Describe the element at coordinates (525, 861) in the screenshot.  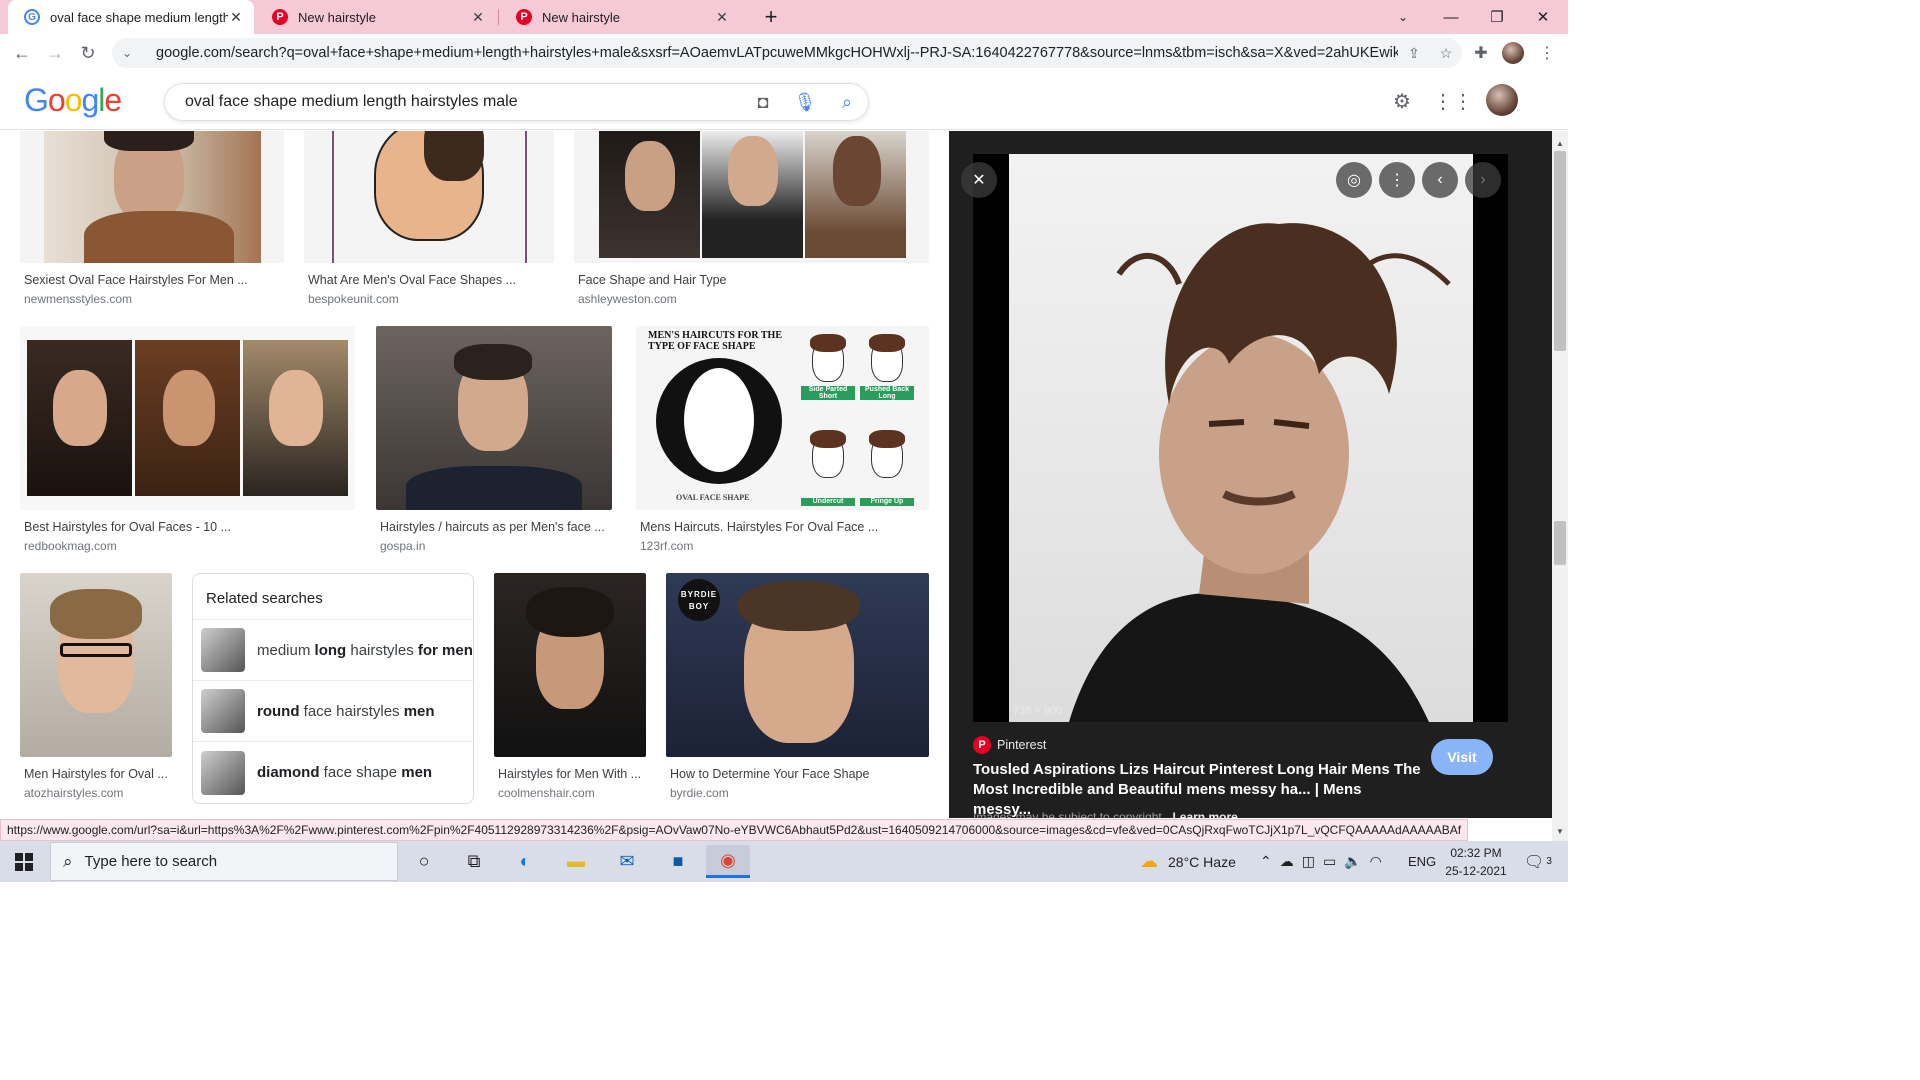
I see `edge-browser-icon: ◐` at that location.